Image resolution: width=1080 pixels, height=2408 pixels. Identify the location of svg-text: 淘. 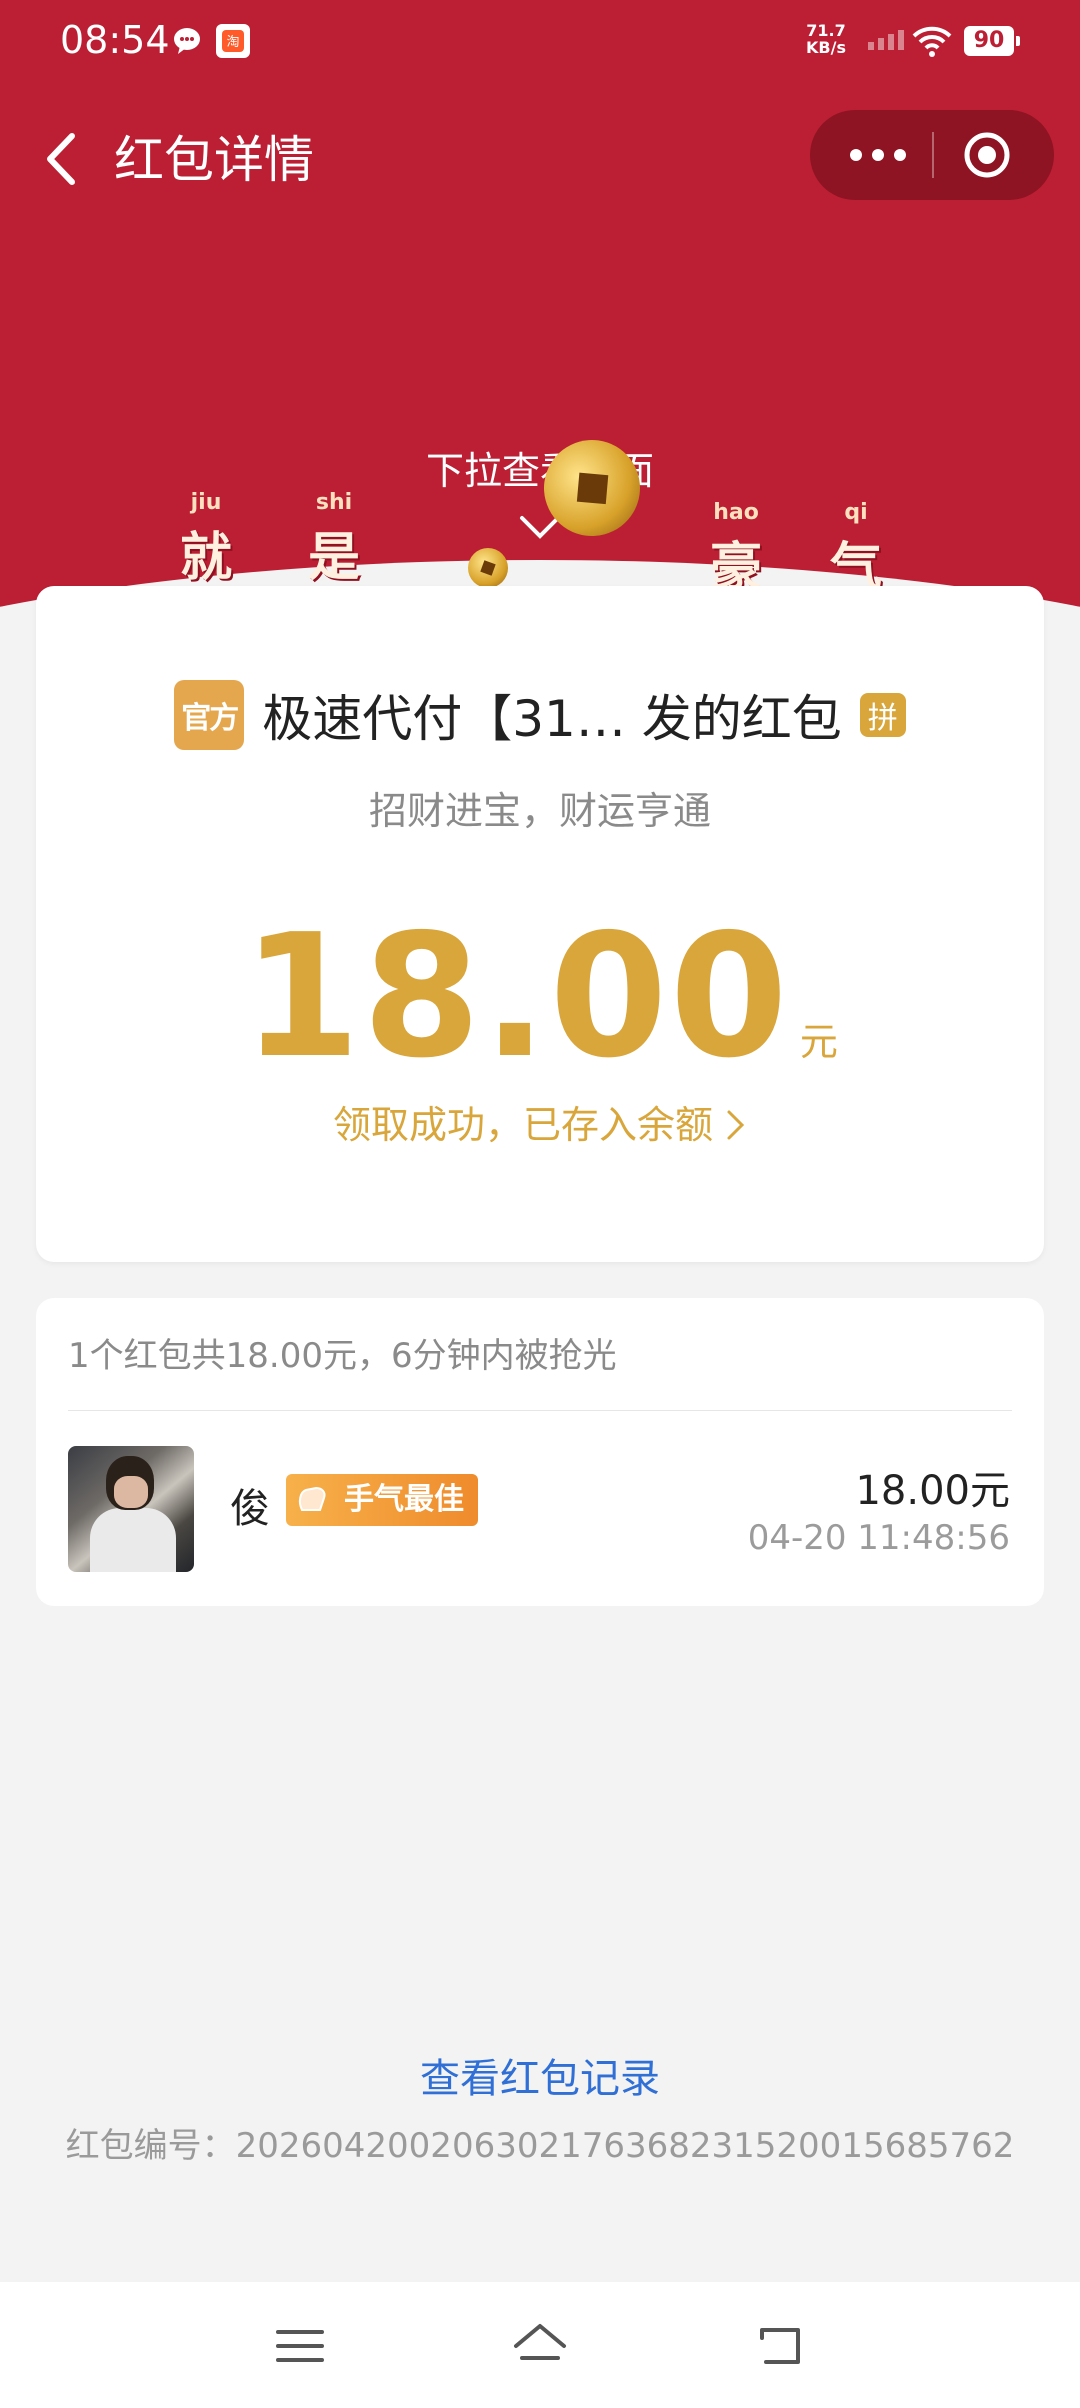
(232, 42).